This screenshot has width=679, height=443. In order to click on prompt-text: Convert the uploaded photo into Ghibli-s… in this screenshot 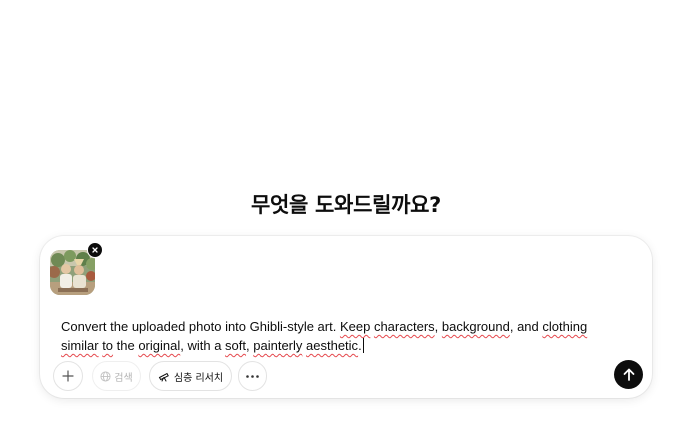, I will do `click(200, 326)`.